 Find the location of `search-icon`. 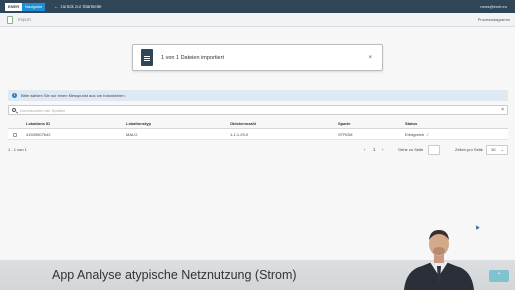

search-icon is located at coordinates (14, 110).